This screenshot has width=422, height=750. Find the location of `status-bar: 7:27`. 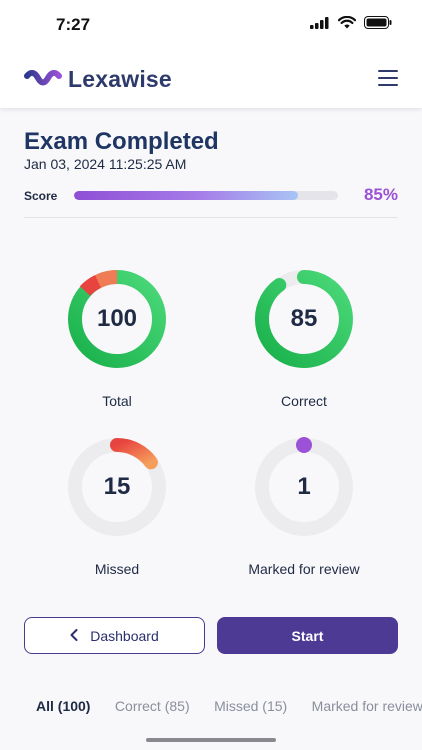

status-bar: 7:27 is located at coordinates (211, 26).